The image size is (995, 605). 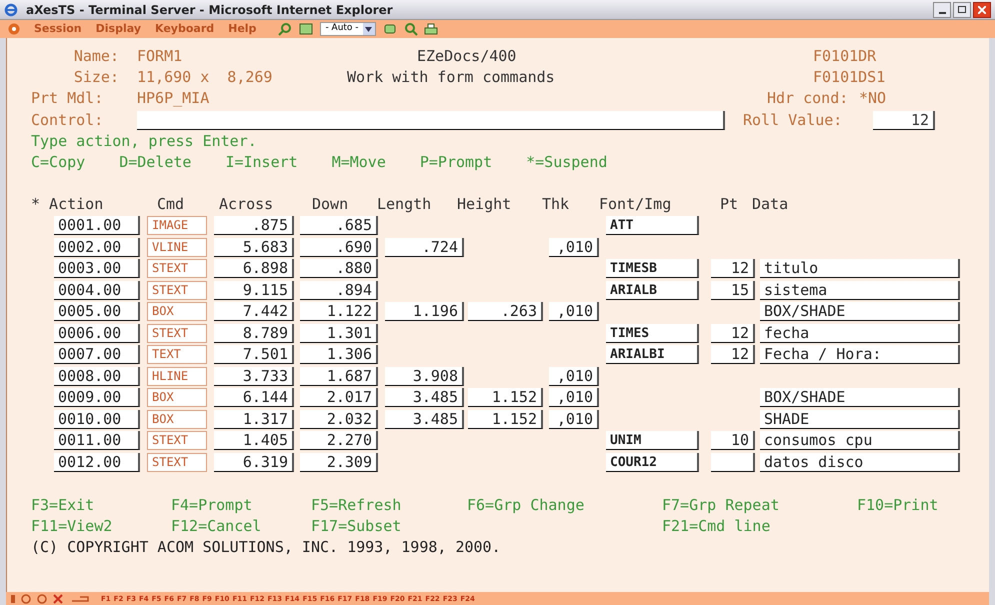 I want to click on across-field: 1.317, so click(x=254, y=419).